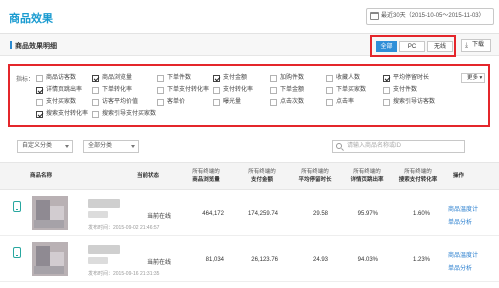  I want to click on col-bounce-rate: 详情页跳出率, so click(367, 180).